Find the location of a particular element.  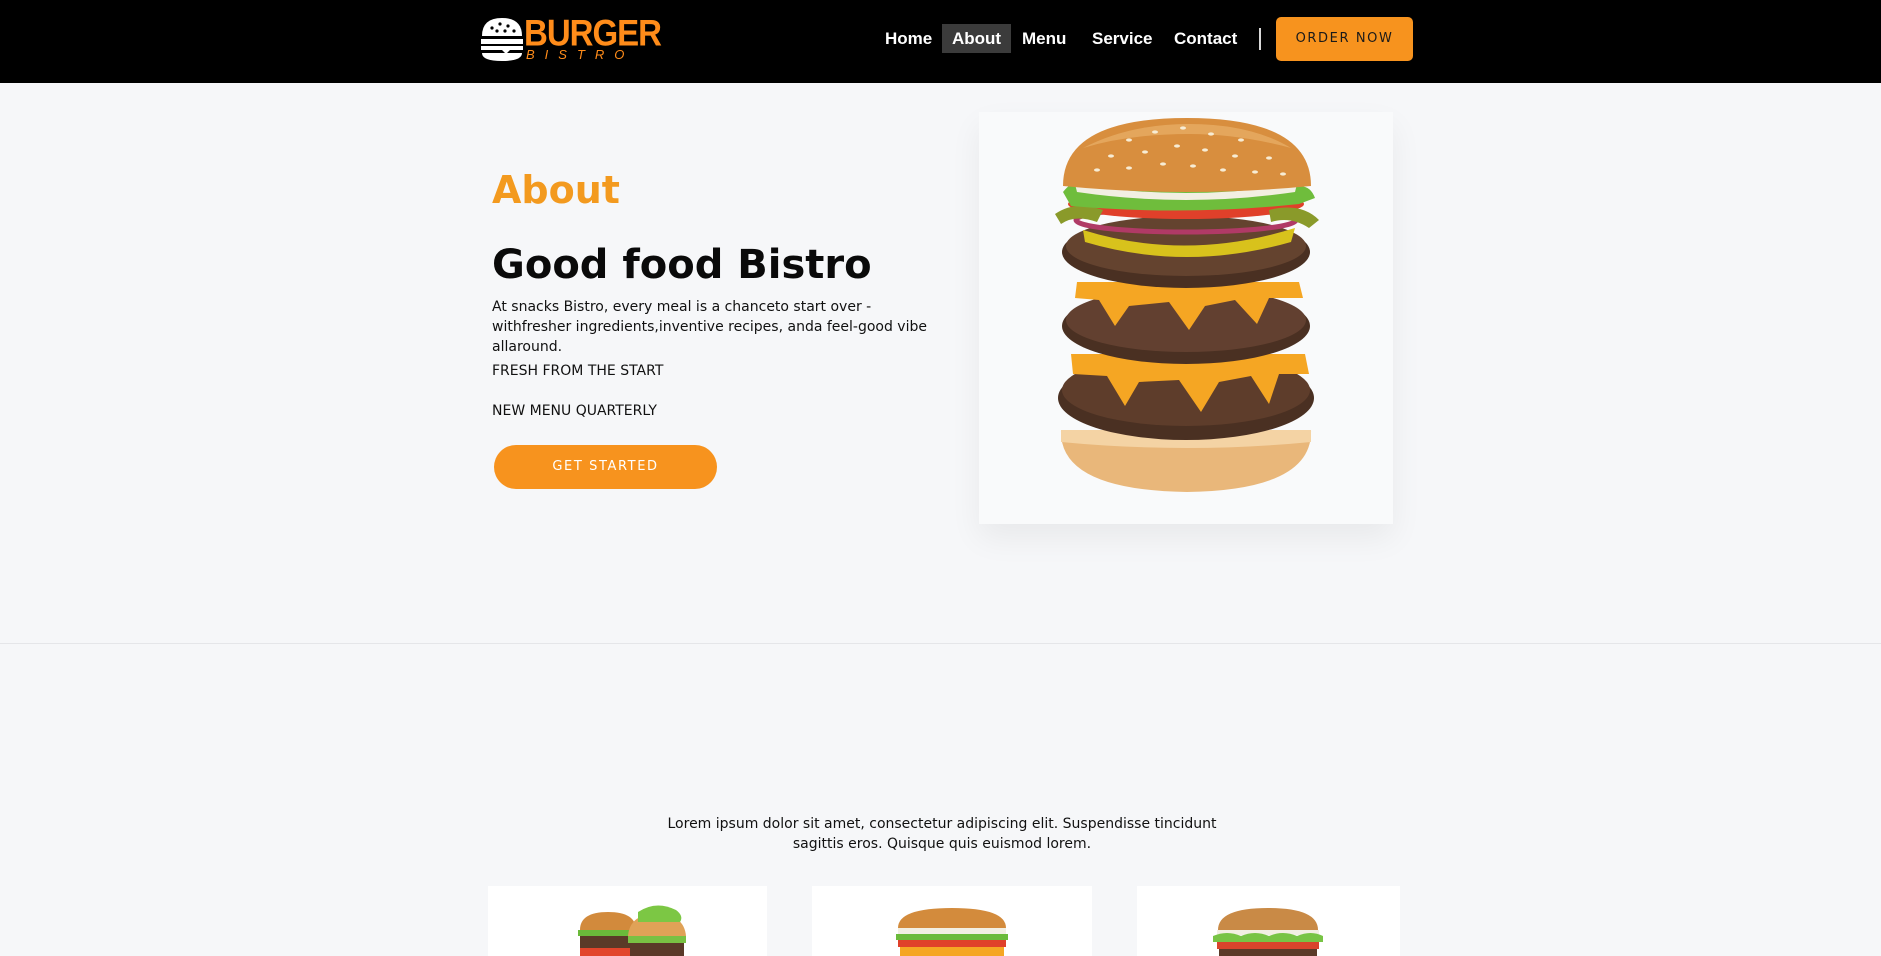

hero-image-card is located at coordinates (1186, 318).